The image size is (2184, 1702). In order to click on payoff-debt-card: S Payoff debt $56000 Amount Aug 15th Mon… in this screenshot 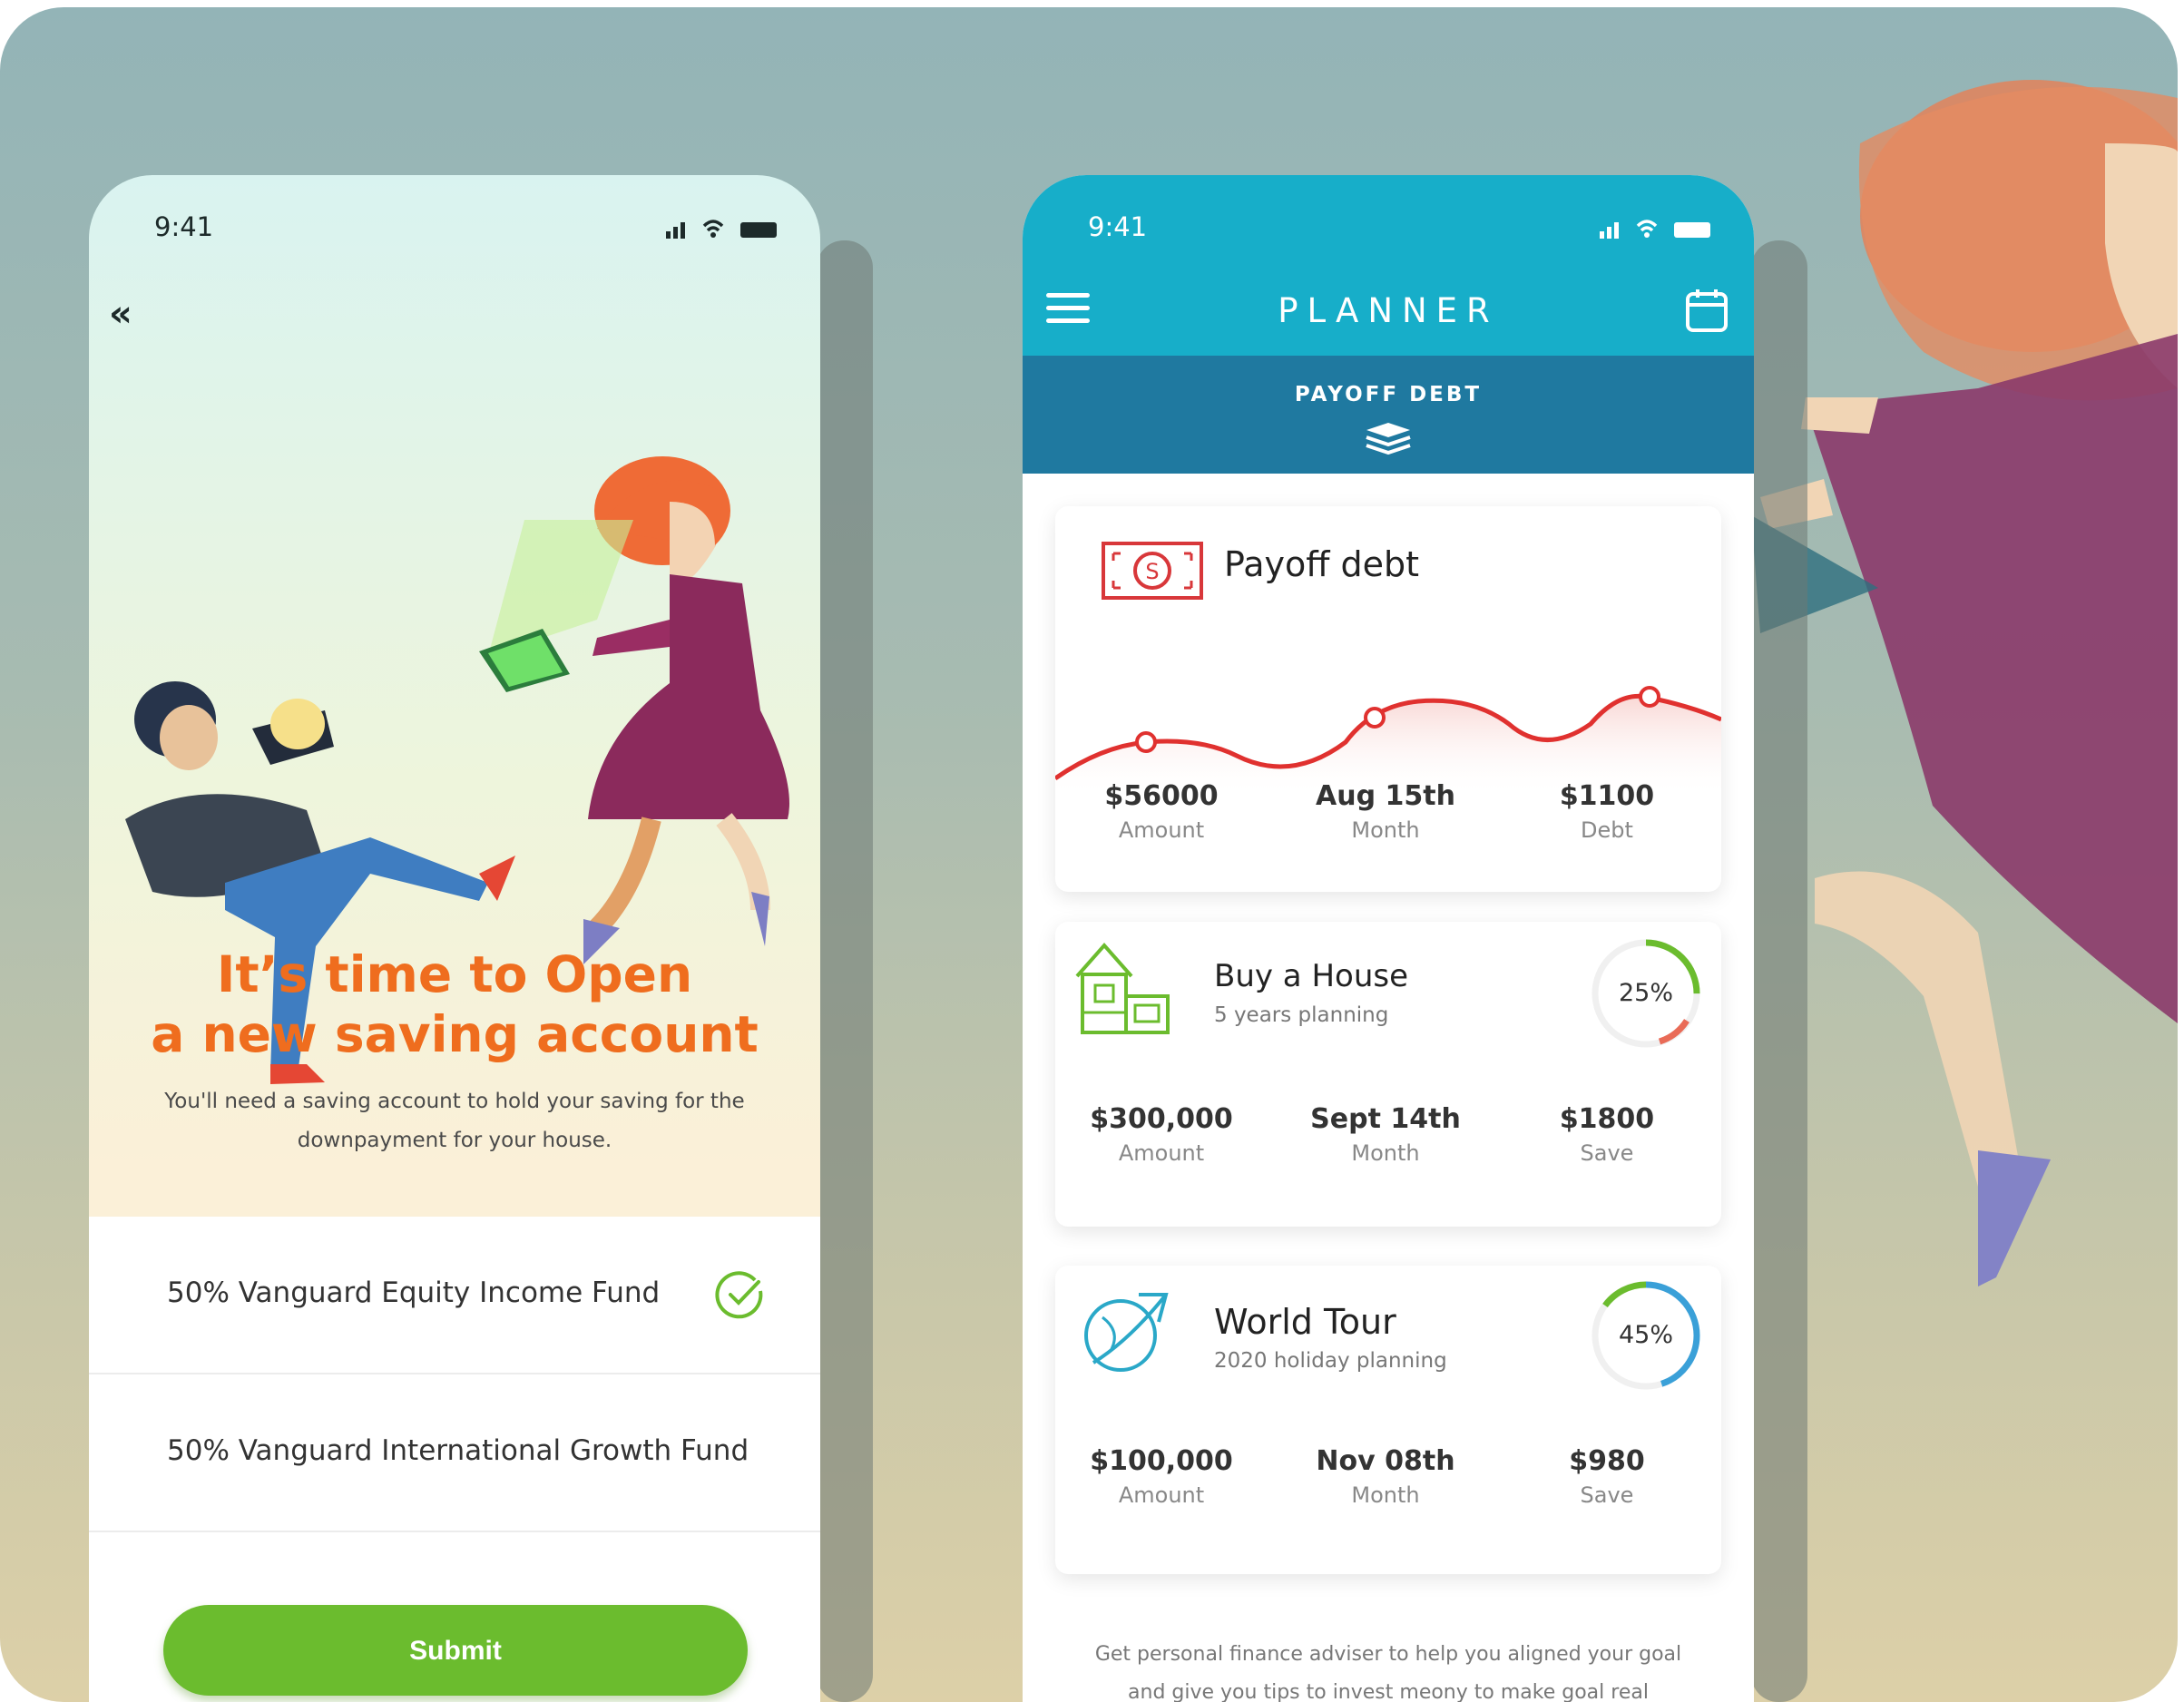, I will do `click(1388, 699)`.